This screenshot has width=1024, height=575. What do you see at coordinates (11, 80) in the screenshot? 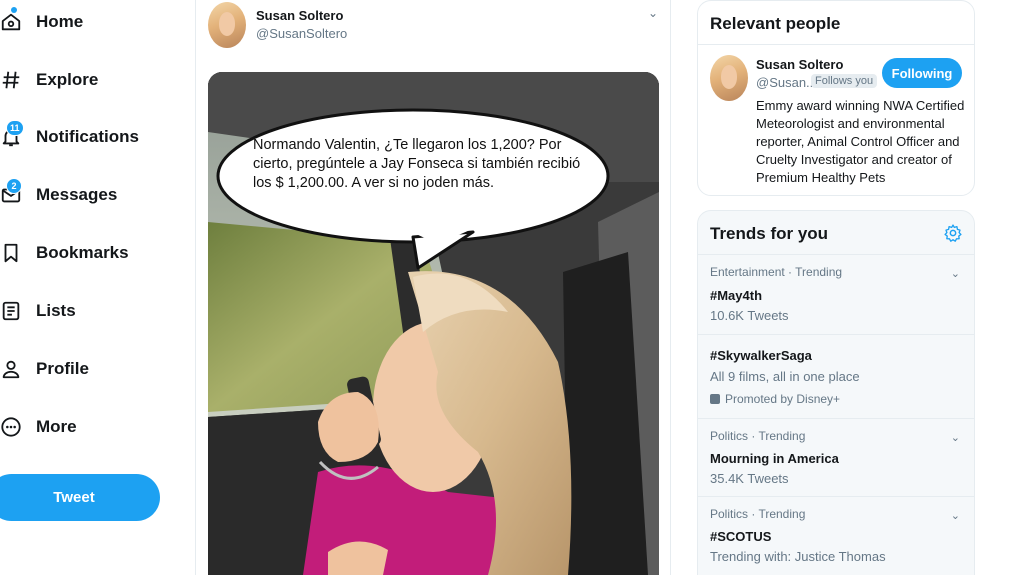
I see `hashtag-icon` at bounding box center [11, 80].